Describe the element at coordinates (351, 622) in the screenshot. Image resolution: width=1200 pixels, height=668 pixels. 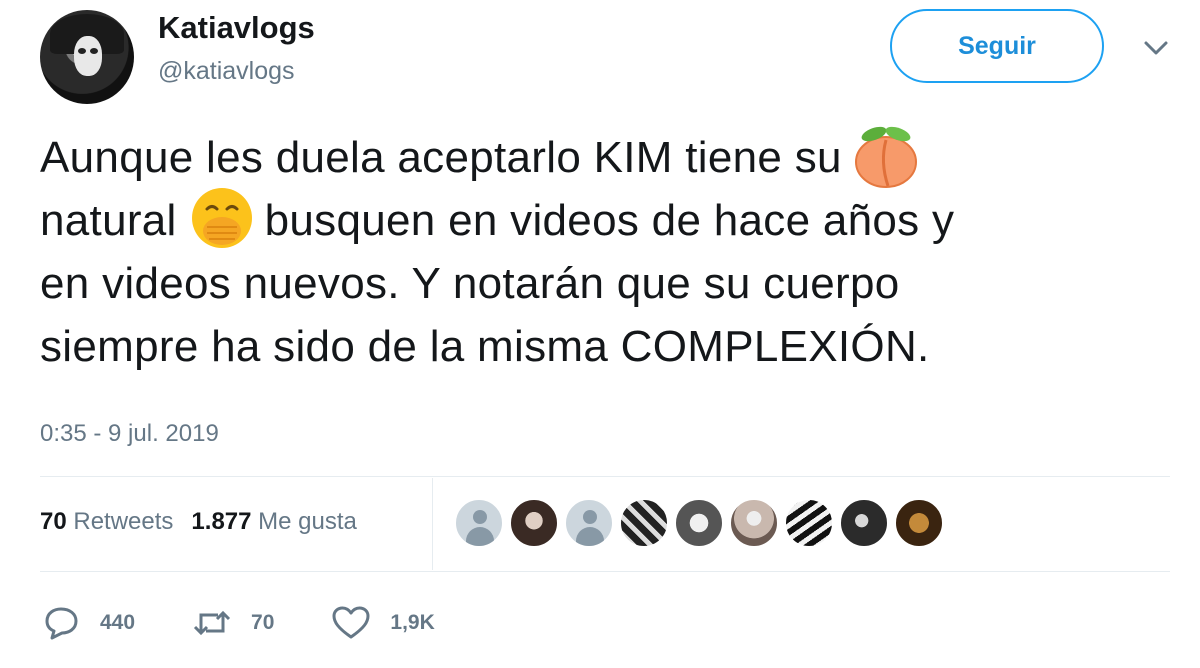
I see `heart-icon` at that location.